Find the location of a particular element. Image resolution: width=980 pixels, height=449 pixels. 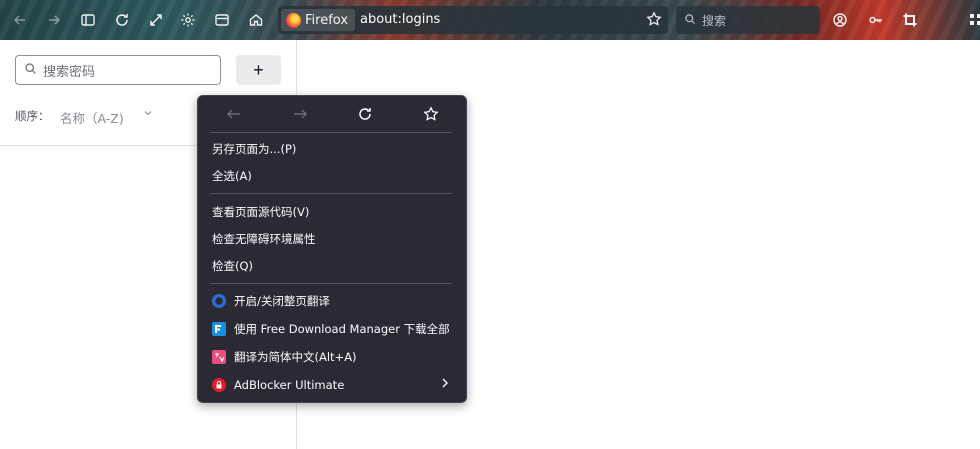

menu-item-save-page: 另存页面为...(P) is located at coordinates (334, 149).